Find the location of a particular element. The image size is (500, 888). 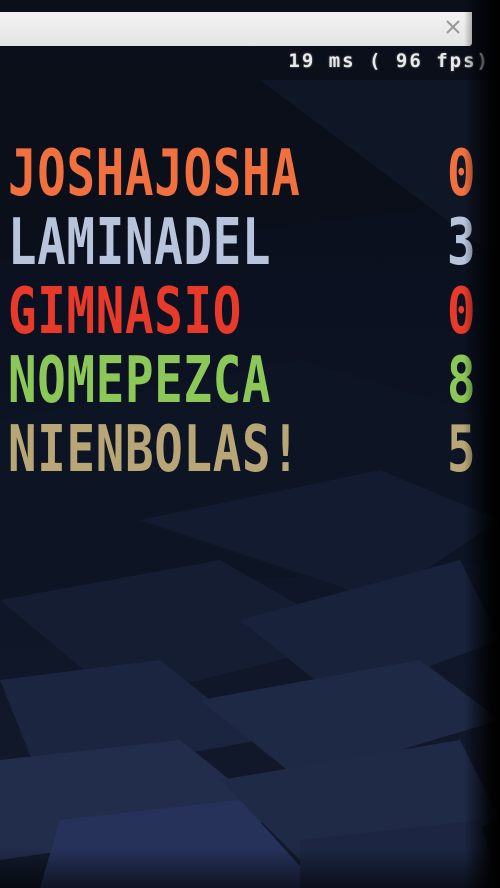

player-name: LAMINADEL is located at coordinates (140, 243).